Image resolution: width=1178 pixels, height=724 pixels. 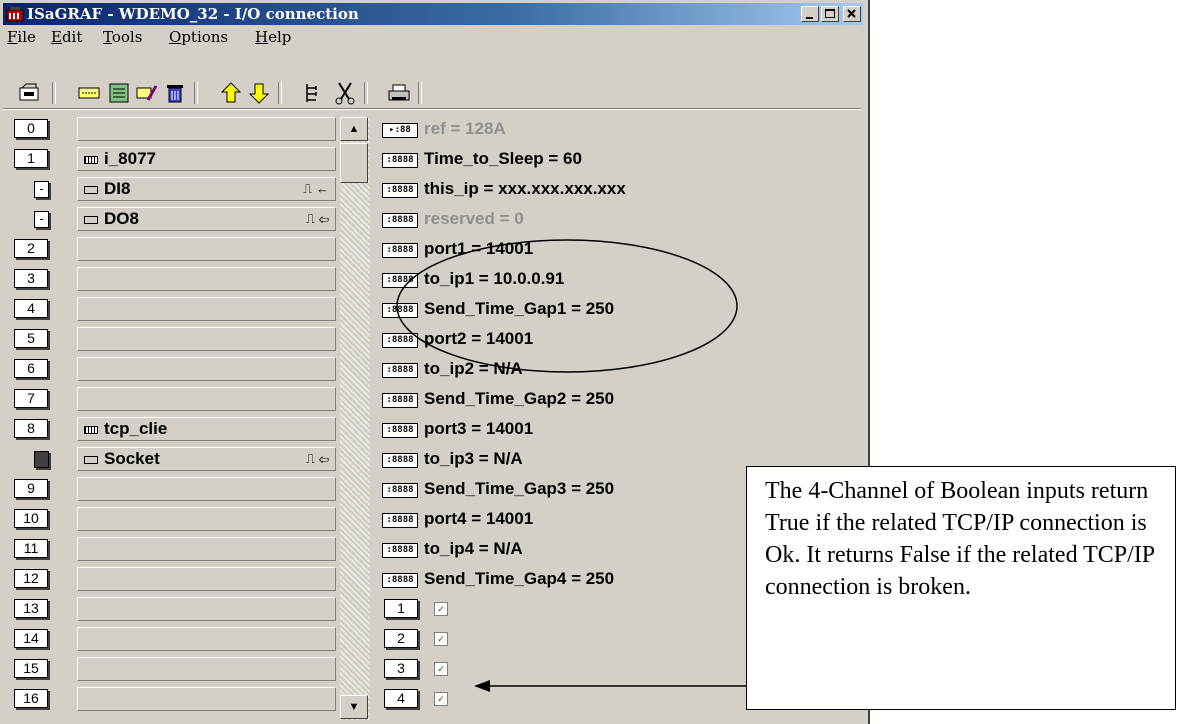 I want to click on channel-number: 3, so click(x=401, y=668).